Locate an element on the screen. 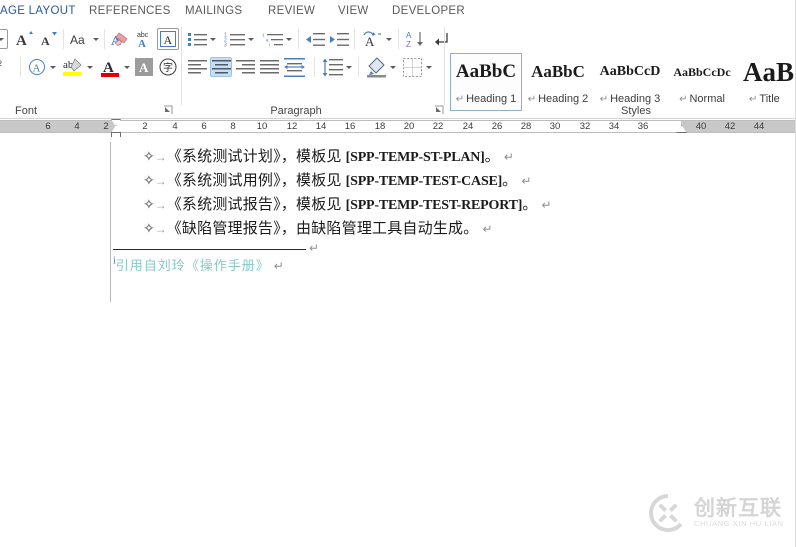 This screenshot has height=547, width=796. tab-mailings: MAILINGS is located at coordinates (213, 11).